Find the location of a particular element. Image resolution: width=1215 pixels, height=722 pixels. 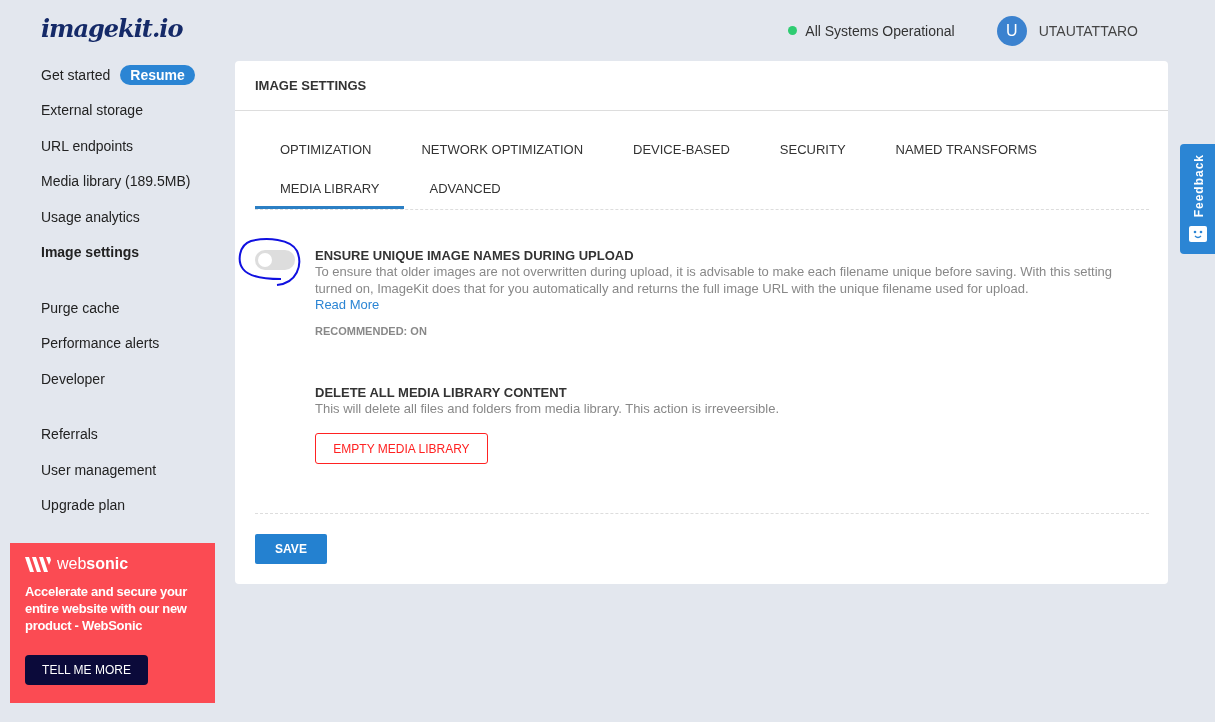

tab: NAMED TRANSFORMS is located at coordinates (966, 150).